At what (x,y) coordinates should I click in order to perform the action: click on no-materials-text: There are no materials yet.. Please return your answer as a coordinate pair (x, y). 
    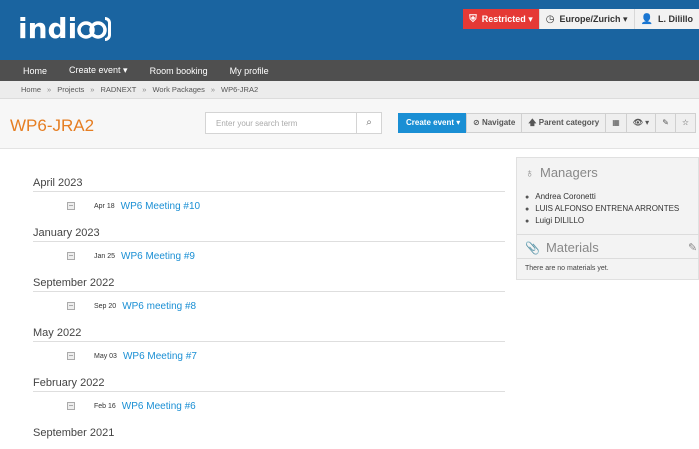
    Looking at the image, I should click on (567, 268).